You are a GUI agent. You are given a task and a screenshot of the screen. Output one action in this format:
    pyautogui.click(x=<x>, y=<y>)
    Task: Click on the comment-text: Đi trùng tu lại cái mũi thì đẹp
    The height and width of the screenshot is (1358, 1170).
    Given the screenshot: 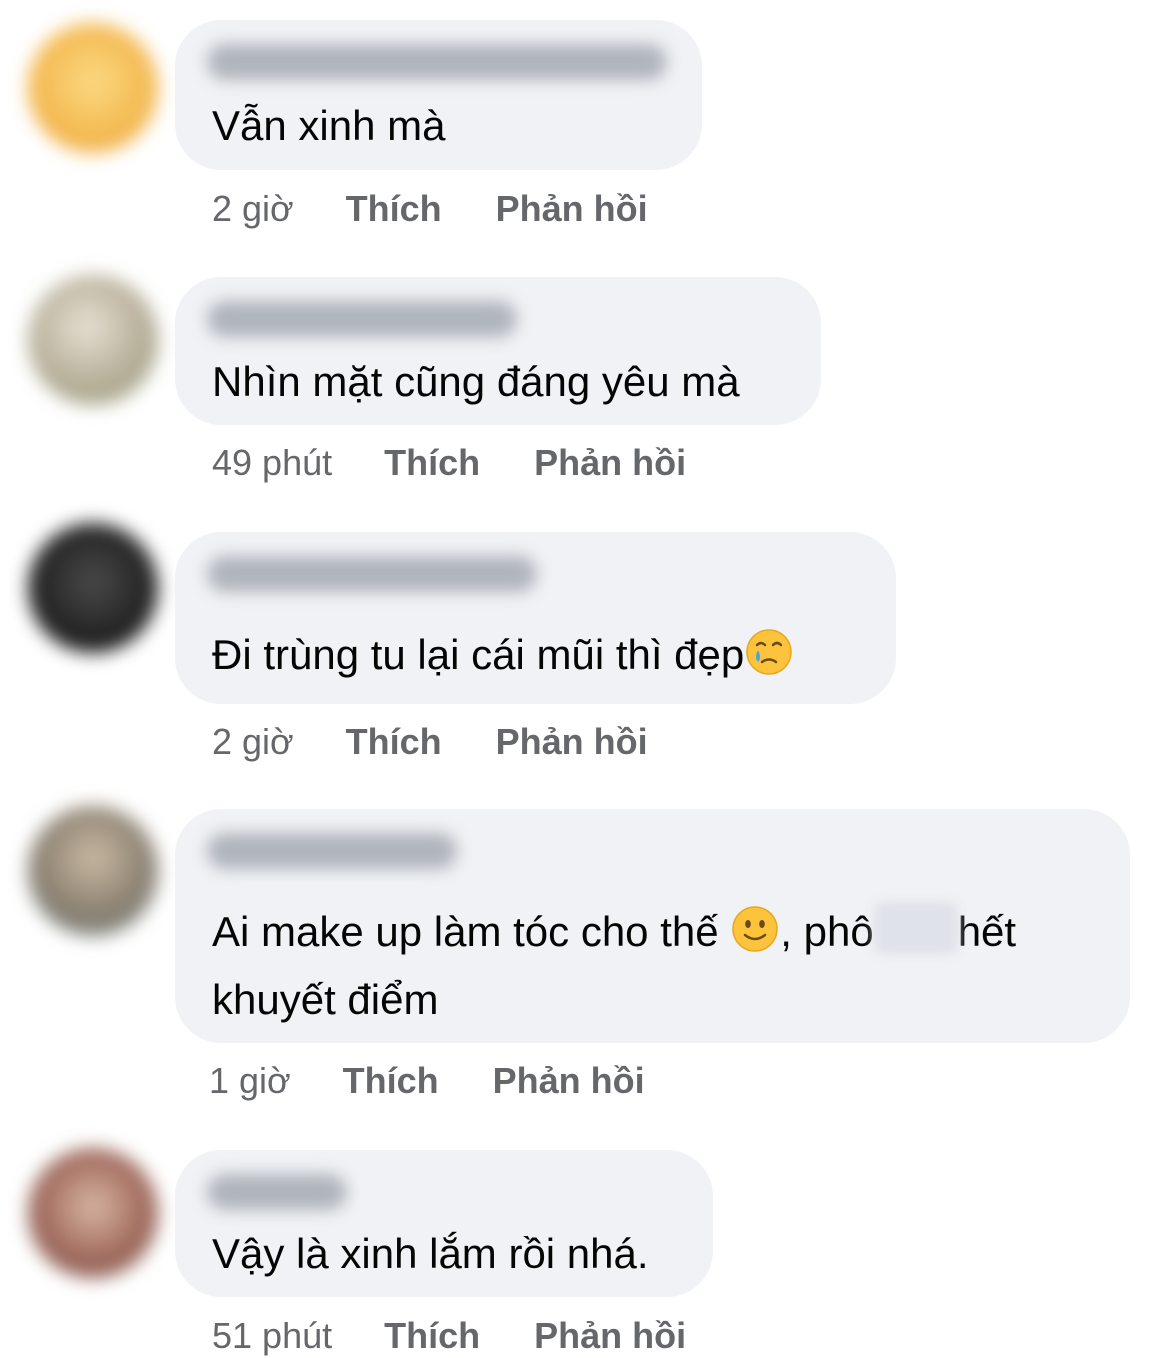 What is the action you would take?
    pyautogui.click(x=503, y=655)
    